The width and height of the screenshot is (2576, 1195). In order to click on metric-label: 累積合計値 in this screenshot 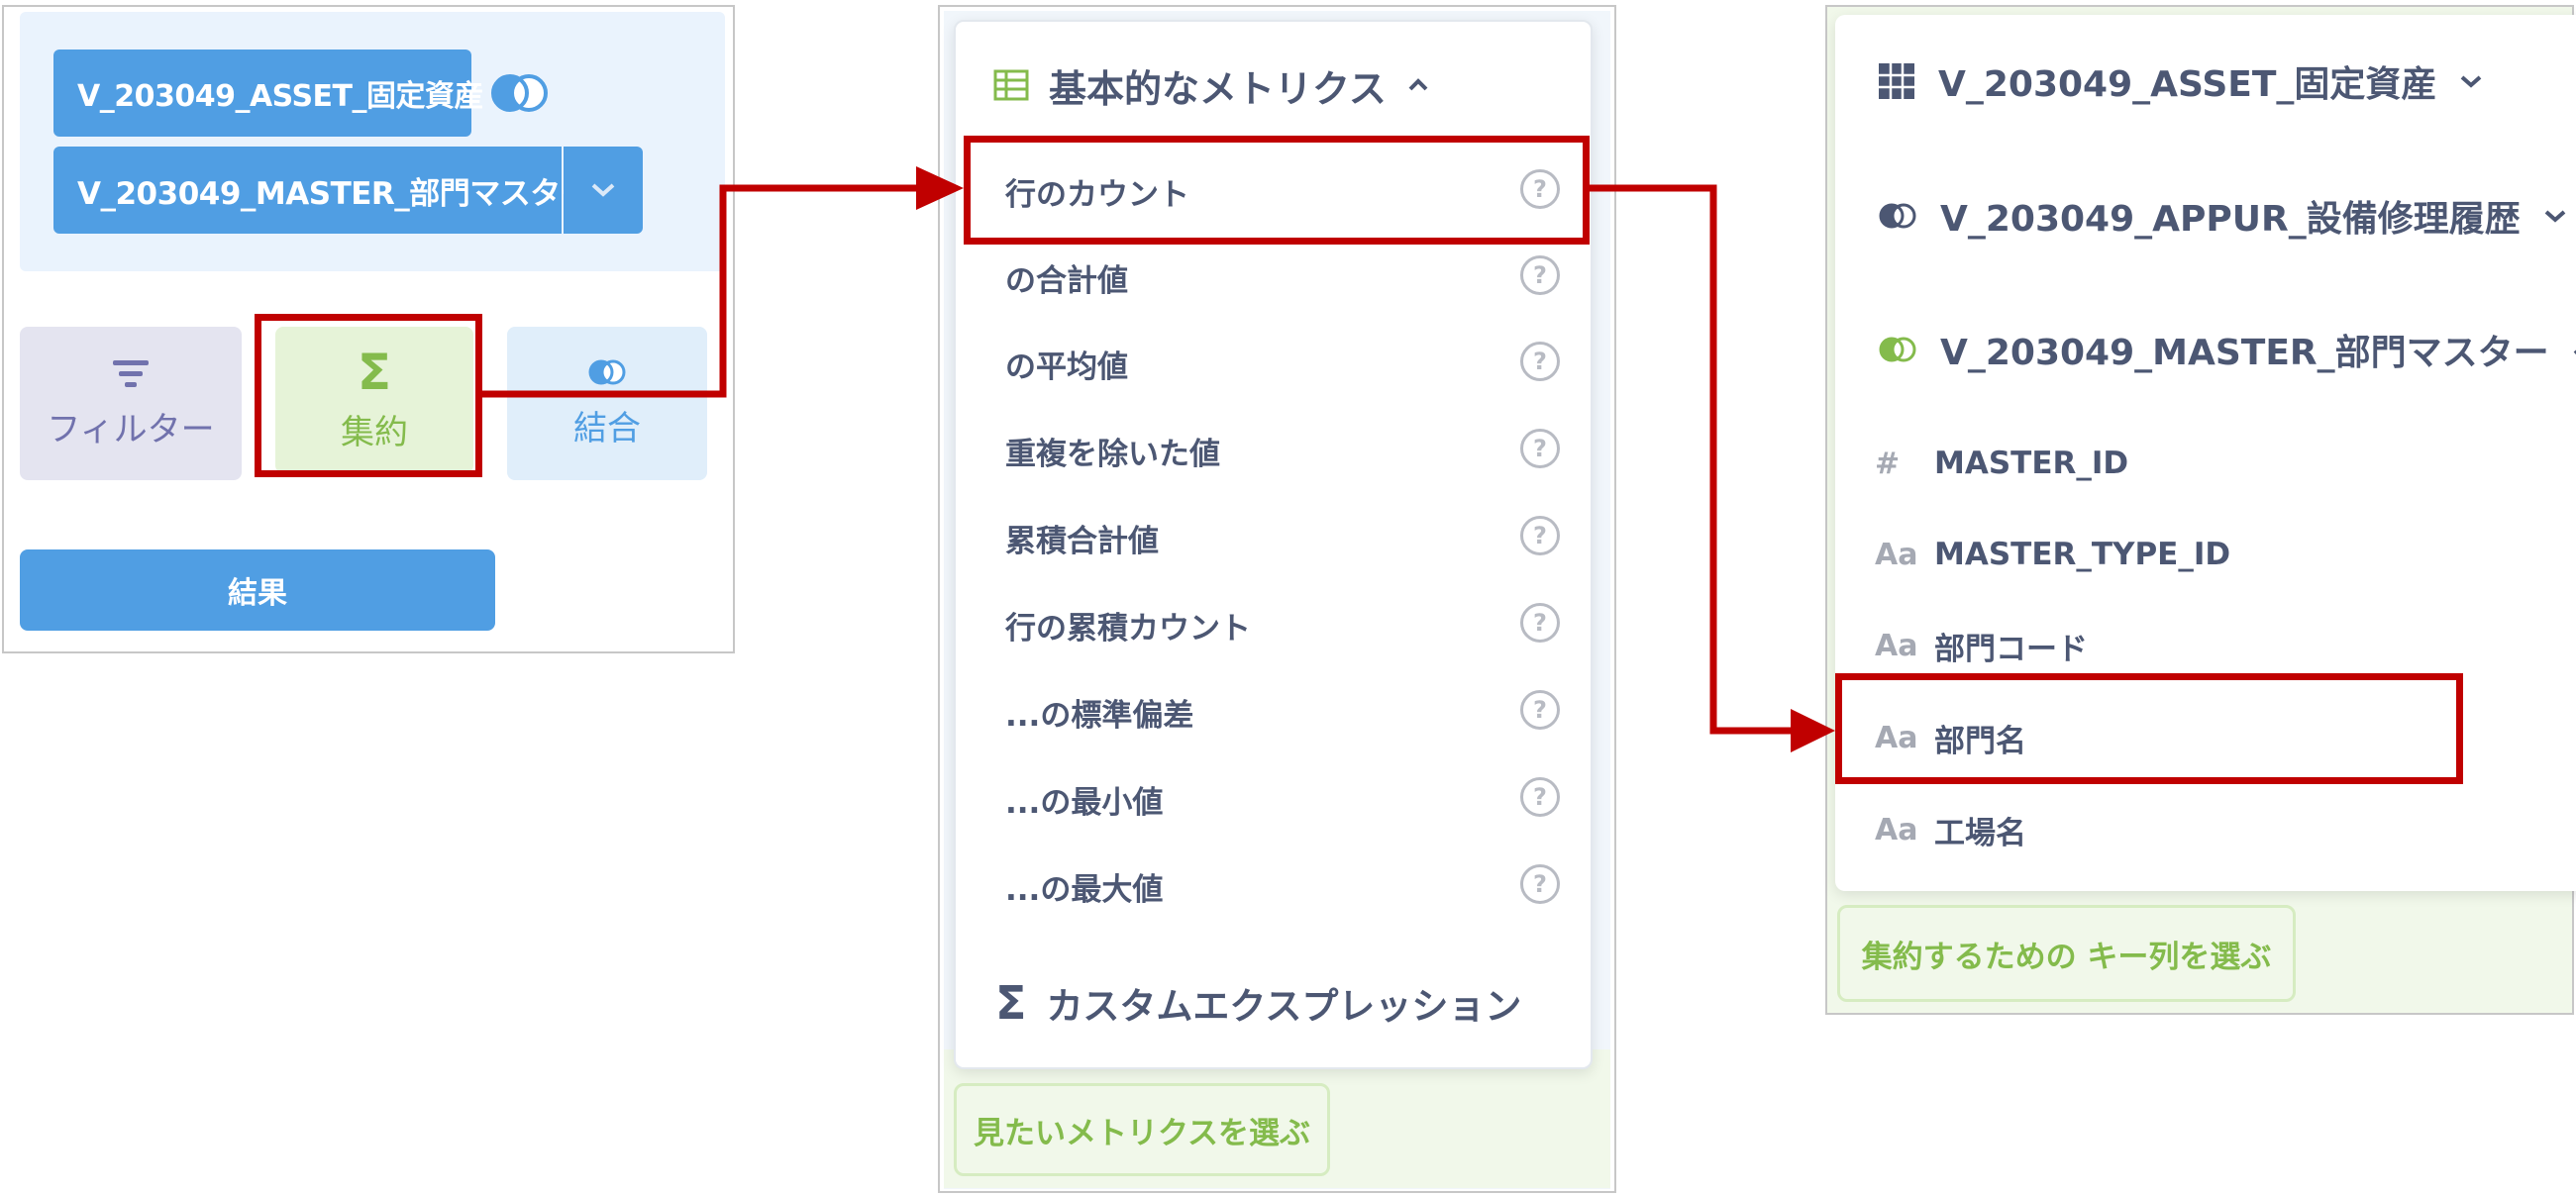, I will do `click(1082, 541)`.